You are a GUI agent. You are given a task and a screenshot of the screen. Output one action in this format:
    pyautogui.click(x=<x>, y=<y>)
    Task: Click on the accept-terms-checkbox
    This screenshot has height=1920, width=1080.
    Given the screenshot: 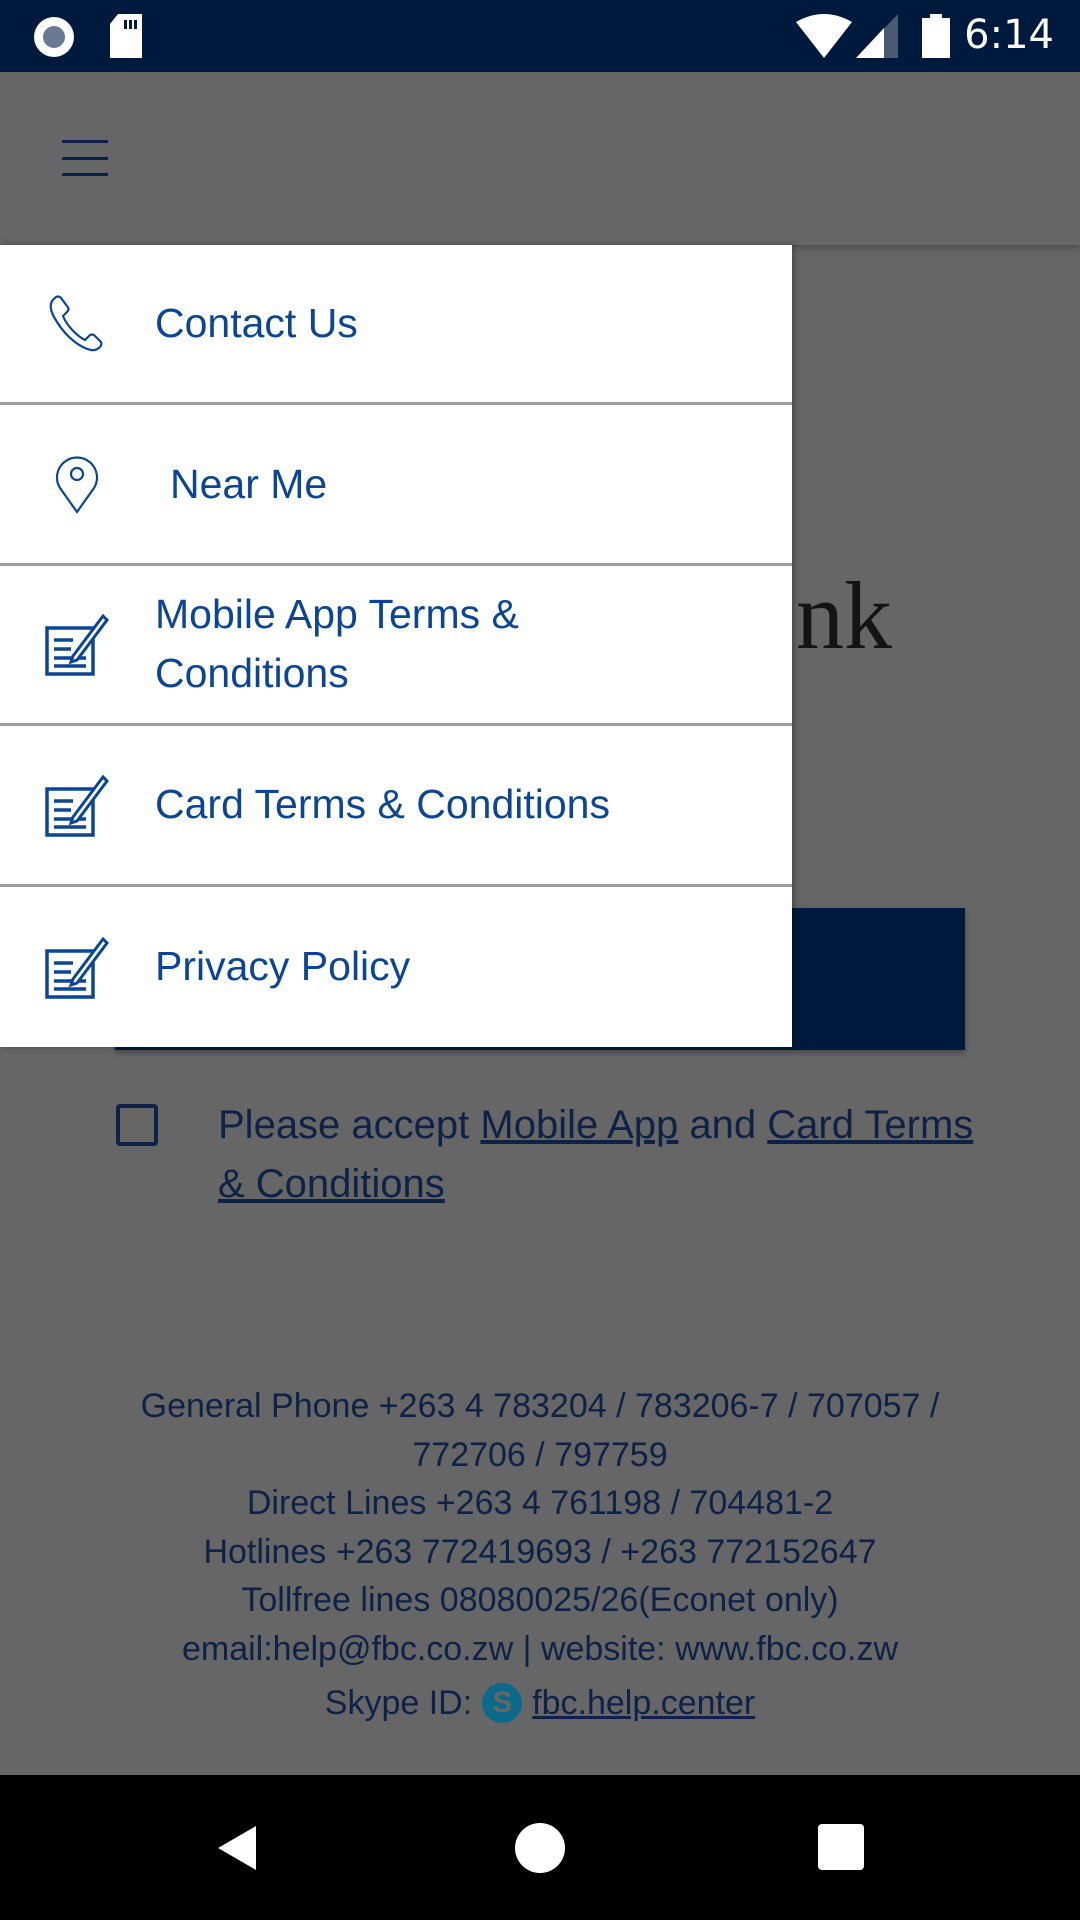 What is the action you would take?
    pyautogui.click(x=137, y=1125)
    